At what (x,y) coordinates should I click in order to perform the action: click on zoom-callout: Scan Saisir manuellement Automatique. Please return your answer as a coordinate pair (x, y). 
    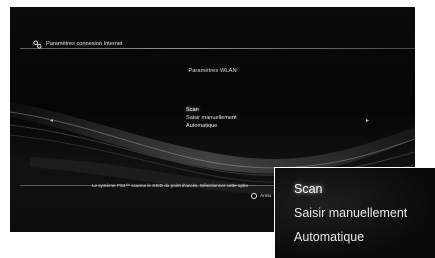
    Looking at the image, I should click on (354, 212).